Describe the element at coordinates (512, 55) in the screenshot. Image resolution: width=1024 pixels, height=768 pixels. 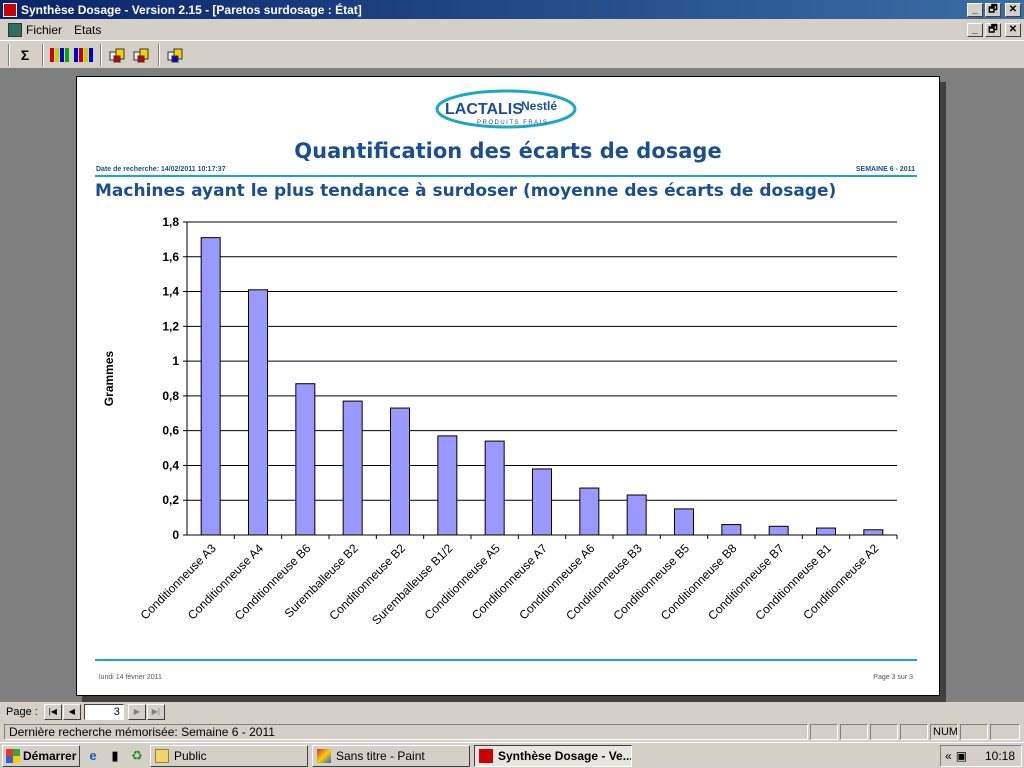
I see `toolbar: Σ` at that location.